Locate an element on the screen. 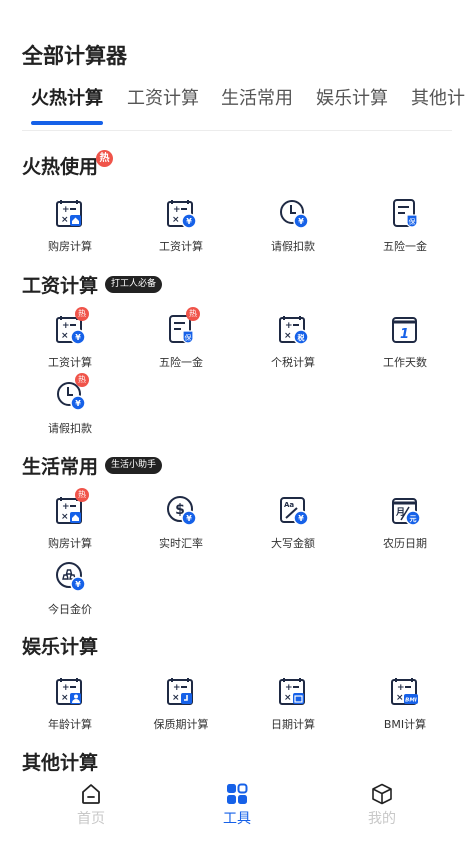 This screenshot has height=844, width=474. tool-item: ¥ 请假扣款 is located at coordinates (293, 229).